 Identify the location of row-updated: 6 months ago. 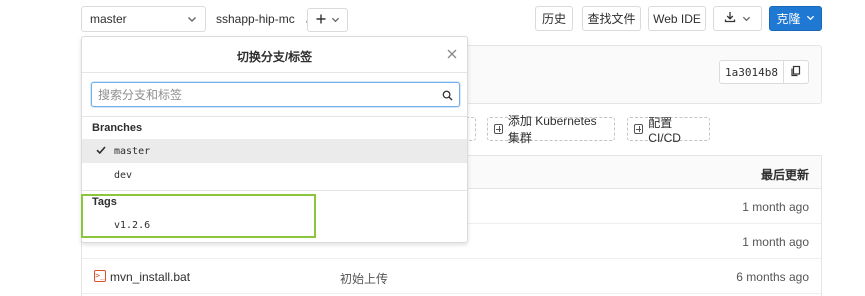
(772, 277).